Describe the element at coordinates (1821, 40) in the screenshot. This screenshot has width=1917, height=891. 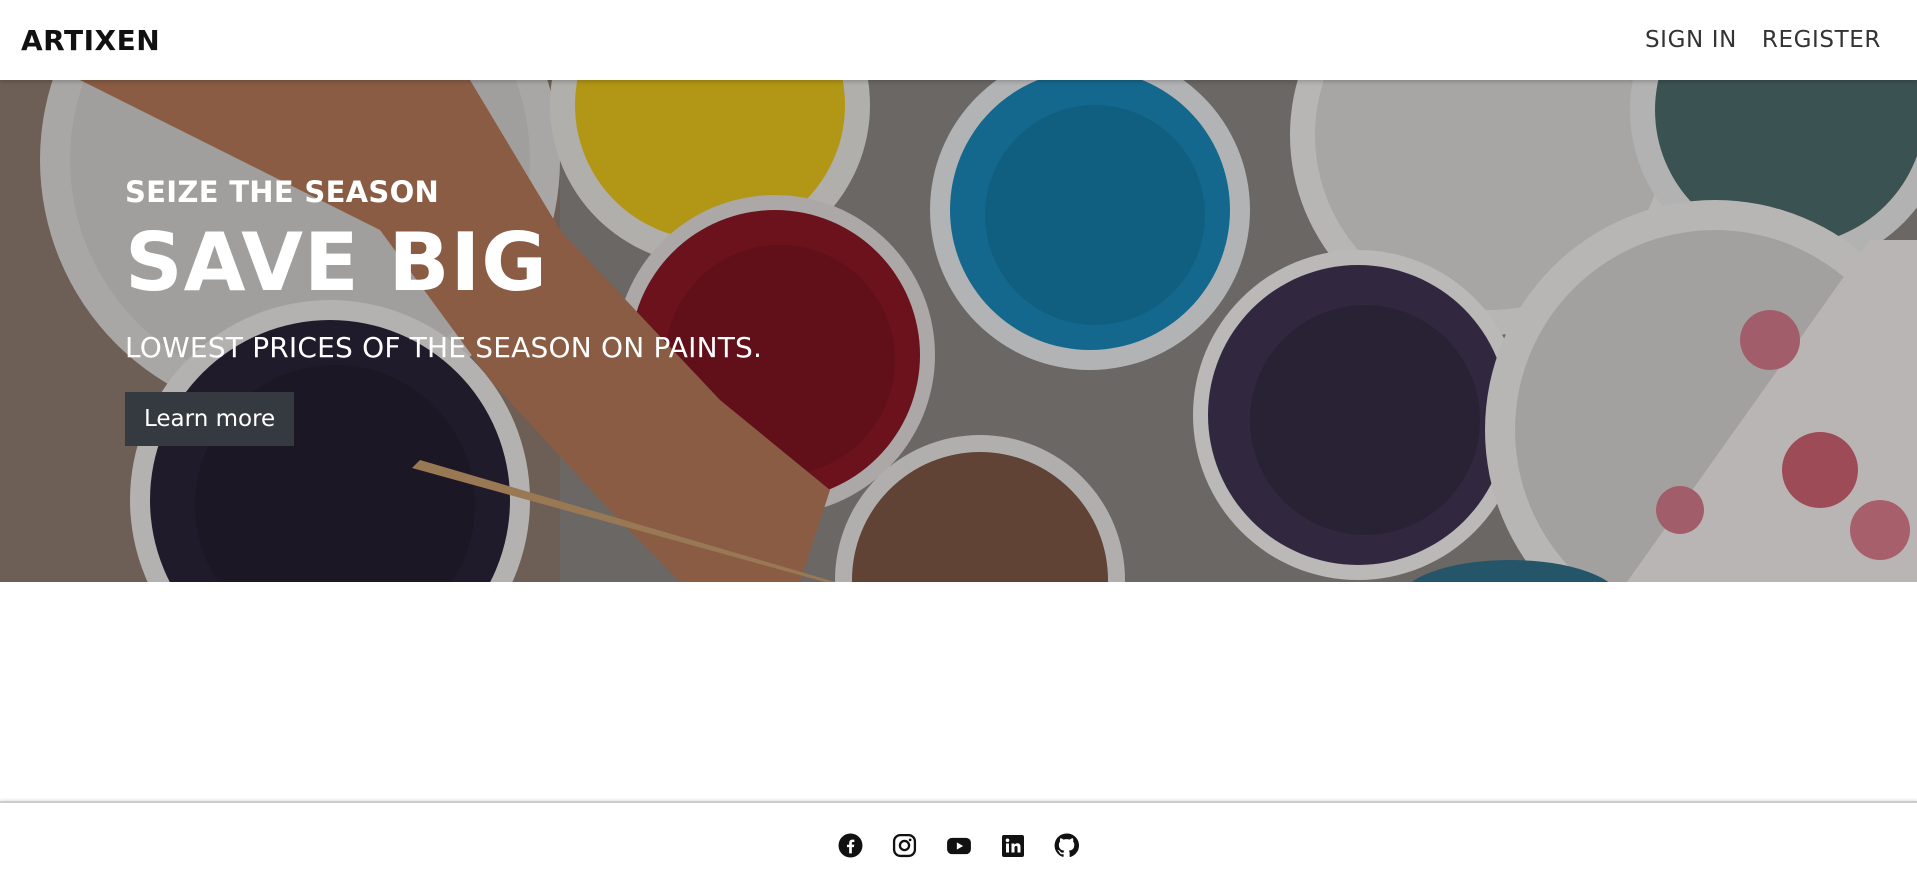
I see `register-link: REGISTER` at that location.